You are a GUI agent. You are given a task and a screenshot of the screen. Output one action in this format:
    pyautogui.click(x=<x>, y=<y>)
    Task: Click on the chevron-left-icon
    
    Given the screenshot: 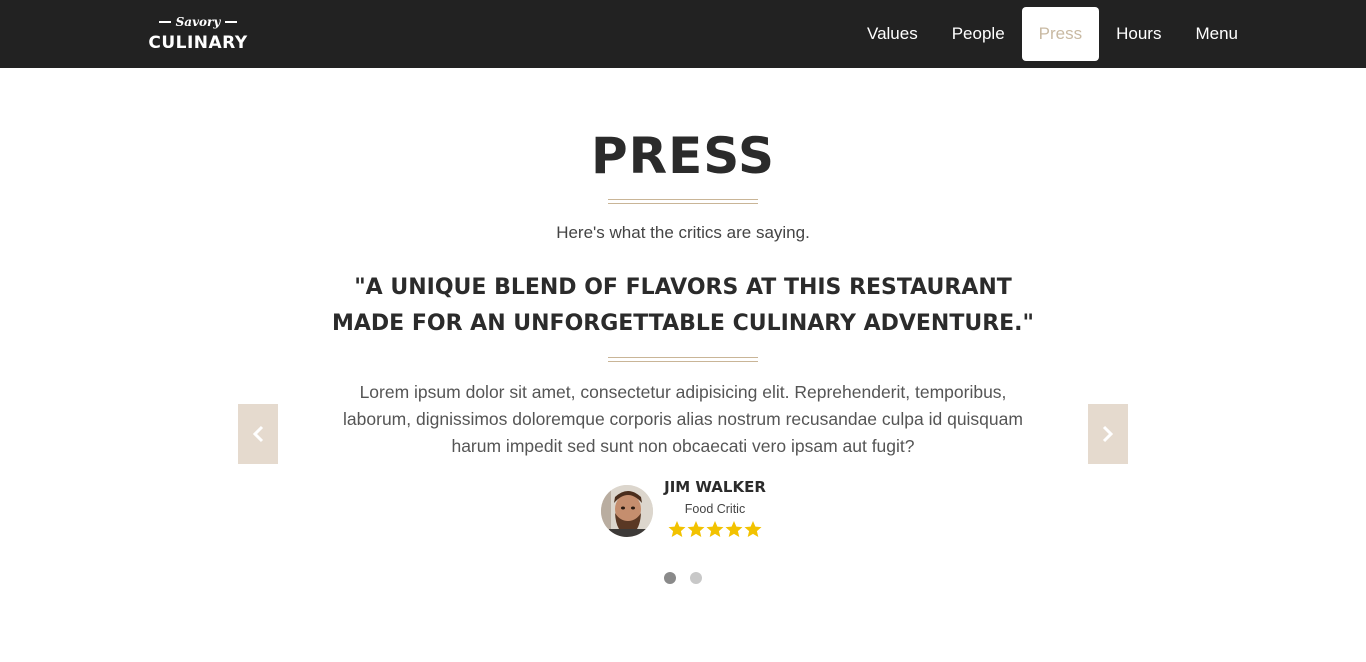 What is the action you would take?
    pyautogui.click(x=258, y=434)
    